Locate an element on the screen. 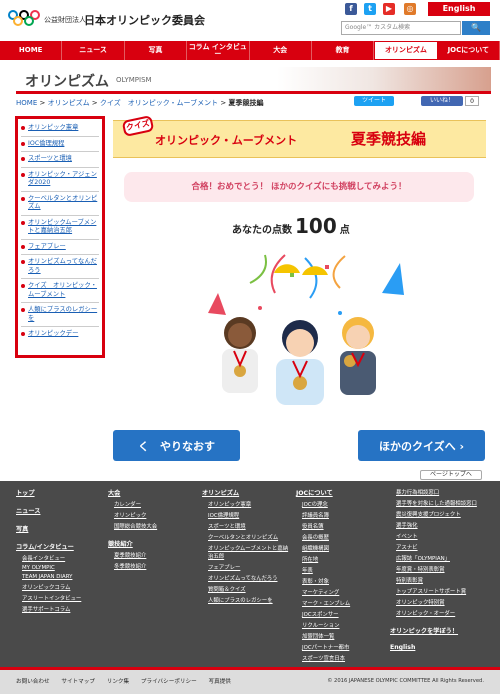  tweet-button: ツイート is located at coordinates (374, 101).